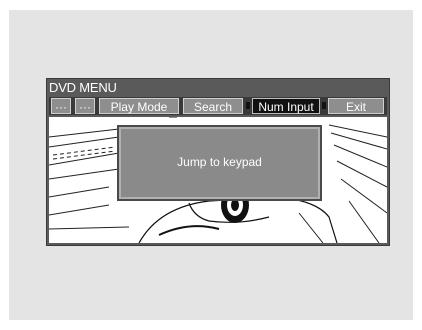 The image size is (422, 330). I want to click on jump-to-keypad-dialog: Jump to keypad, so click(219, 163).